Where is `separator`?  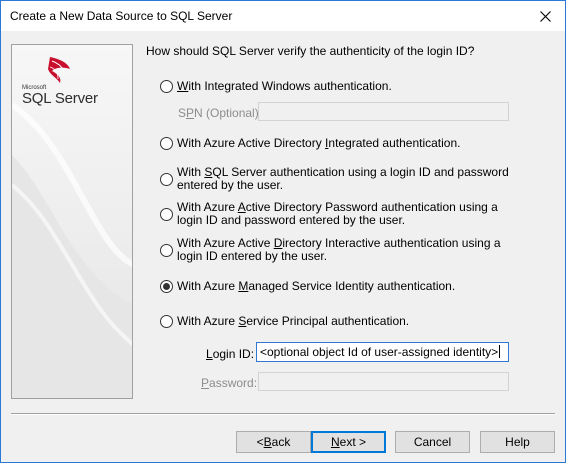 separator is located at coordinates (283, 414).